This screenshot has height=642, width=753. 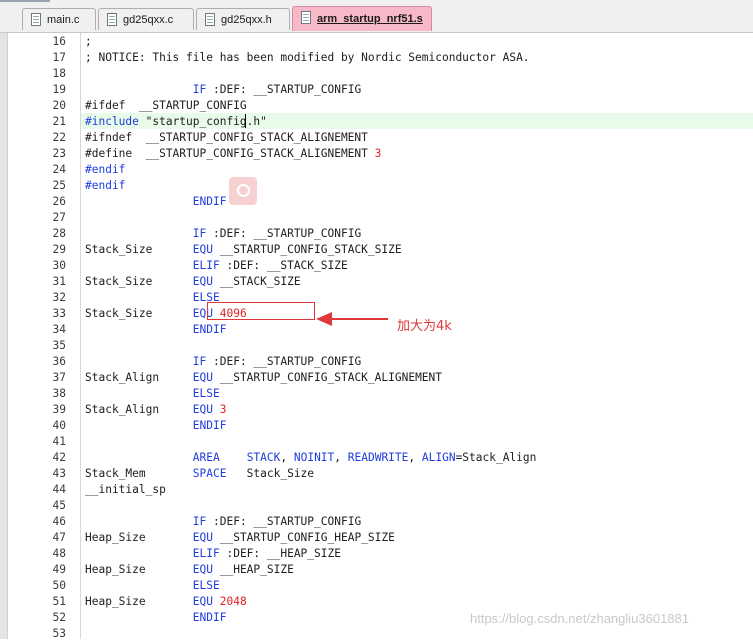 What do you see at coordinates (328, 377) in the screenshot?
I see `code-token: __STARTUP_CONFIG_STACK_ALIGNEMENT` at bounding box center [328, 377].